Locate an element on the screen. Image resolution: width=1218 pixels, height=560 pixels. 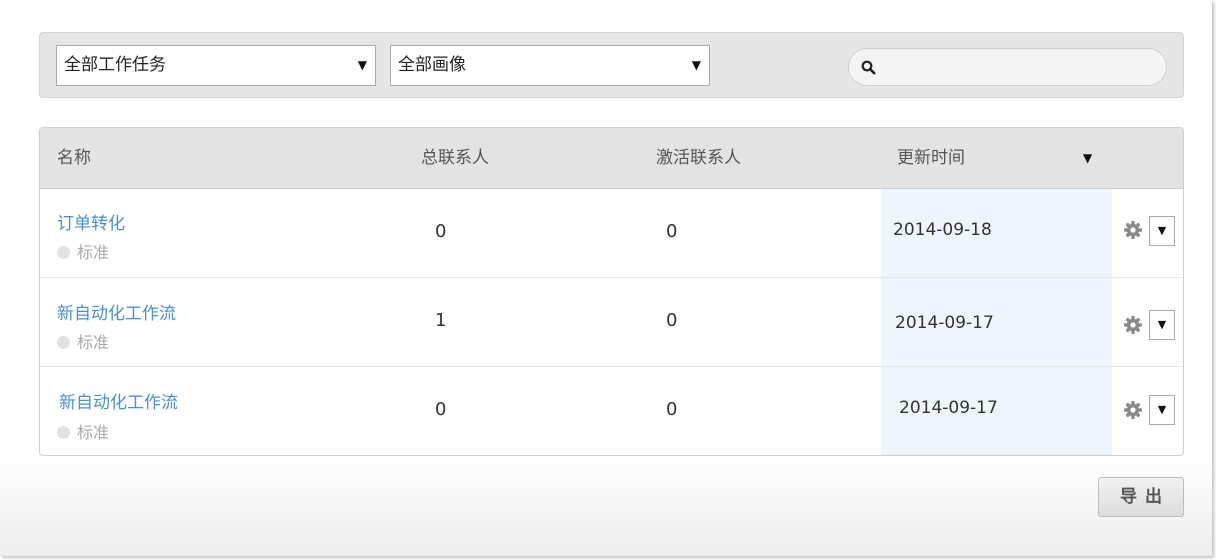
table-row: 新自动化工作流 标准 0 0 2014-09-17 ▼ is located at coordinates (611, 411).